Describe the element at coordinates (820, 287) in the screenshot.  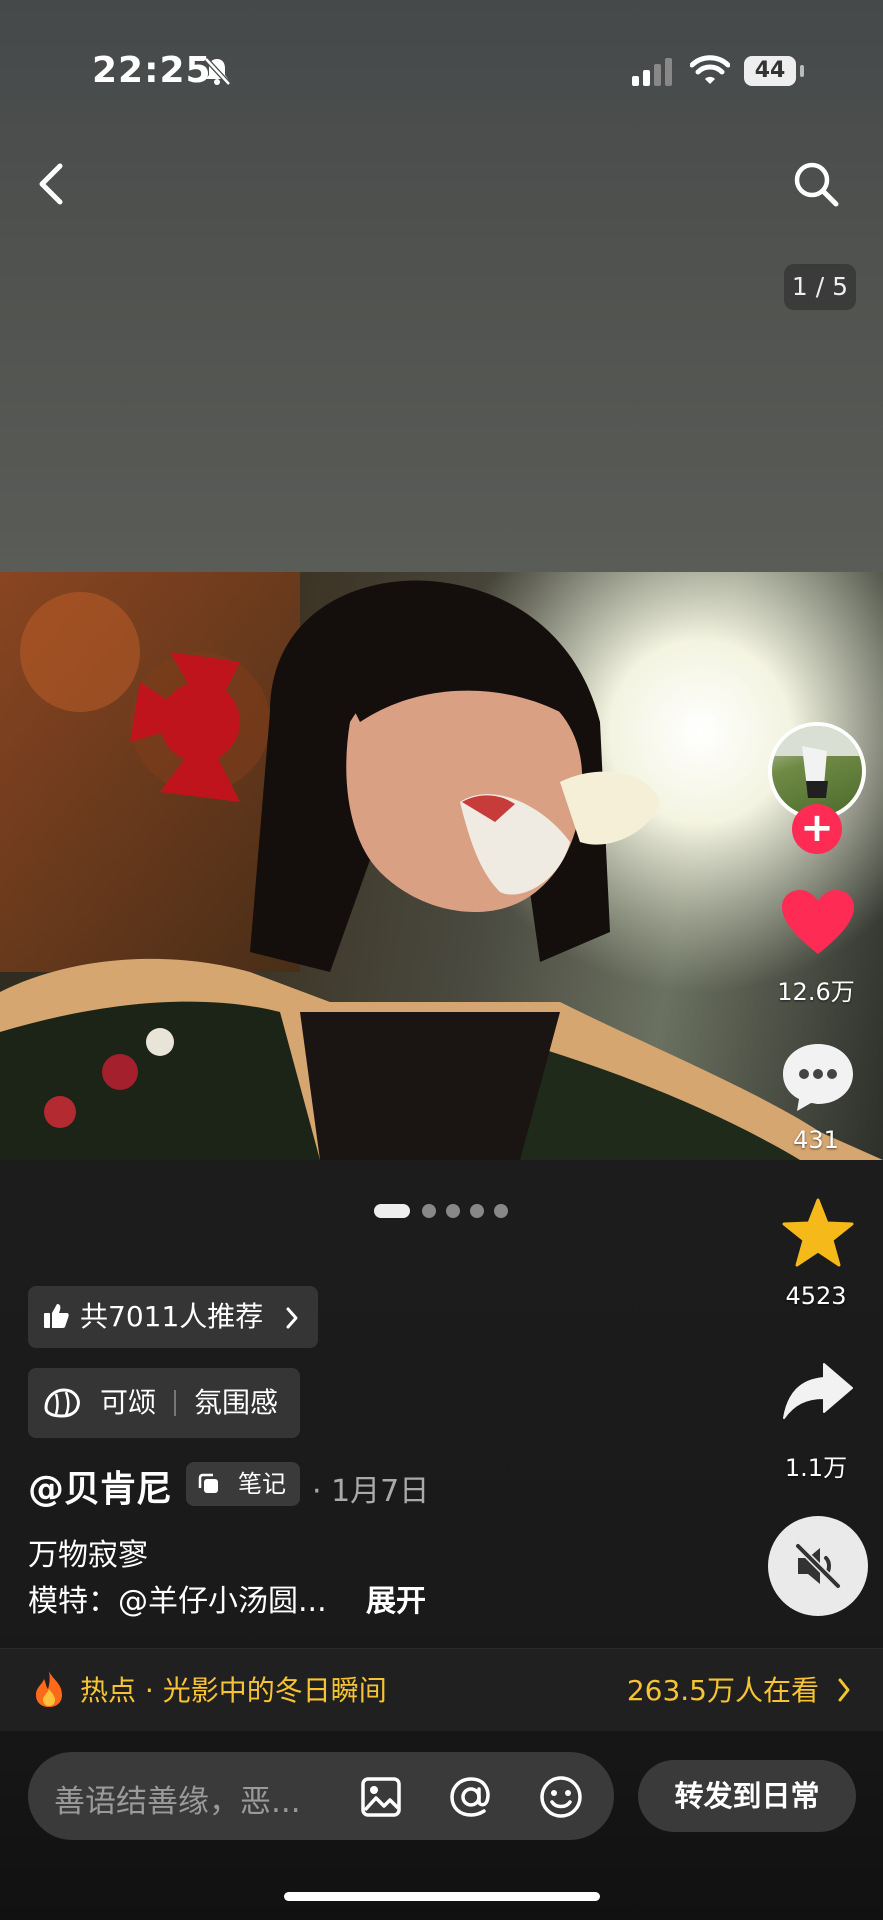
I see `image-page-counter: 1 / 5` at that location.